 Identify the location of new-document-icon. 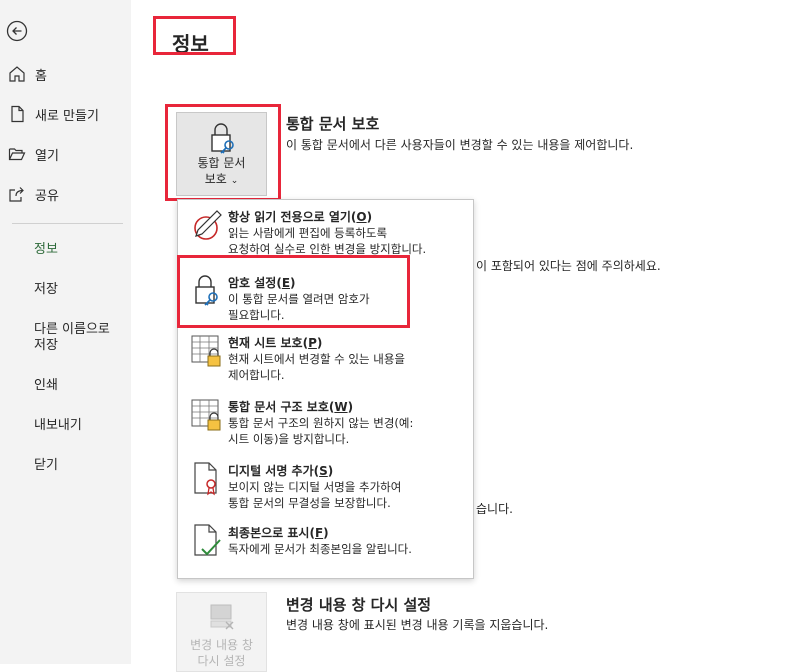
(17, 114).